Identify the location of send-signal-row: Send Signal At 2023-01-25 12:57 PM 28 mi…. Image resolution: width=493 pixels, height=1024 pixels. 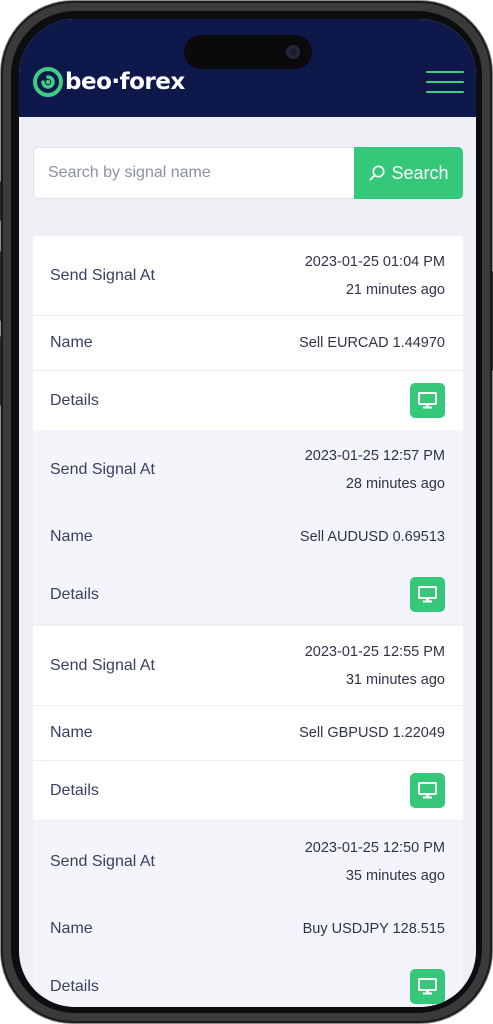
(248, 470).